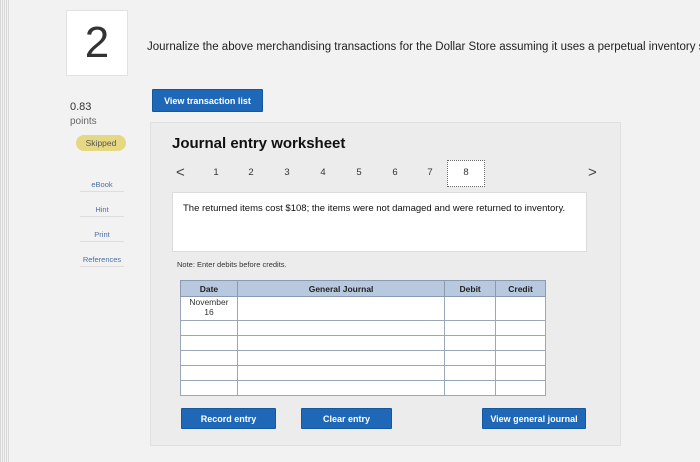 This screenshot has height=462, width=700. Describe the element at coordinates (101, 143) in the screenshot. I see `status-badge: Skipped` at that location.